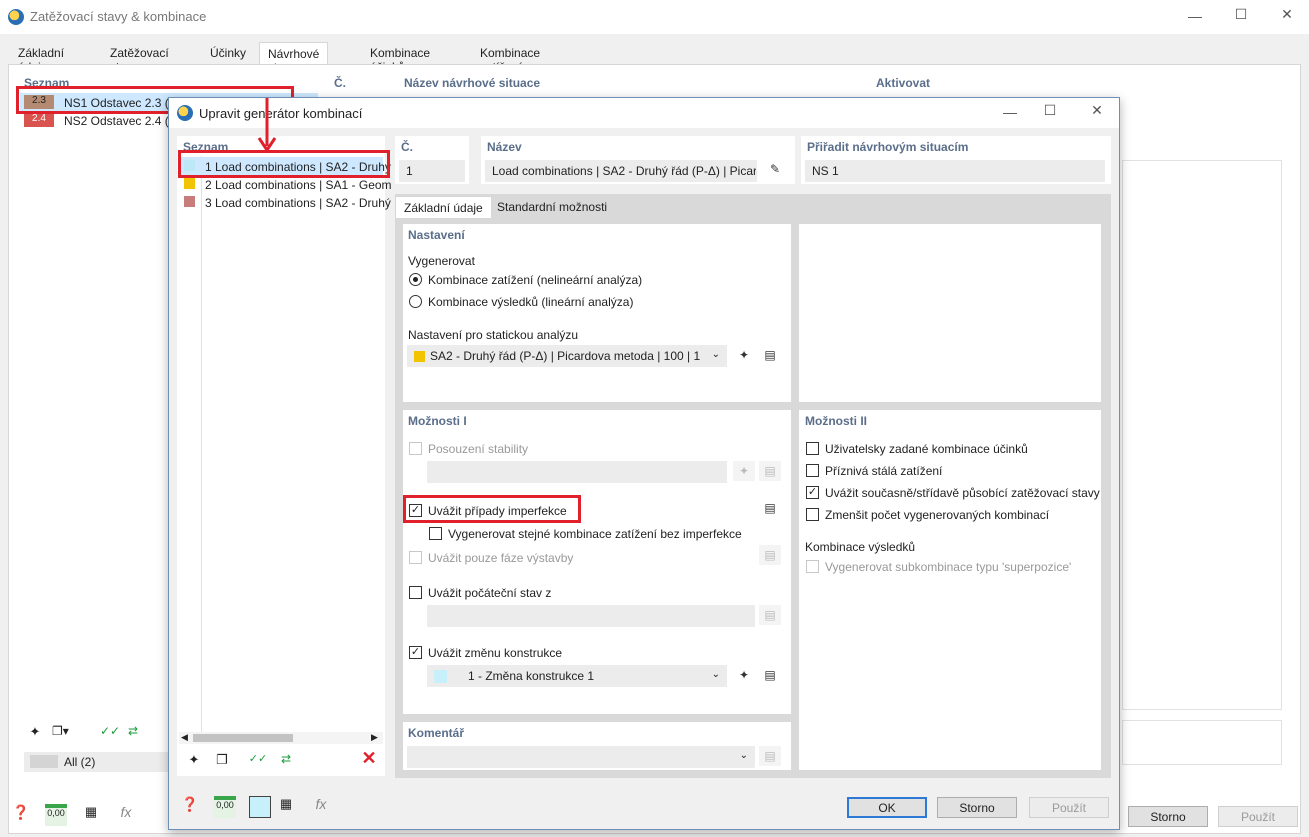 Image resolution: width=1309 pixels, height=837 pixels. What do you see at coordinates (126, 815) in the screenshot?
I see `formula-icon: fx` at bounding box center [126, 815].